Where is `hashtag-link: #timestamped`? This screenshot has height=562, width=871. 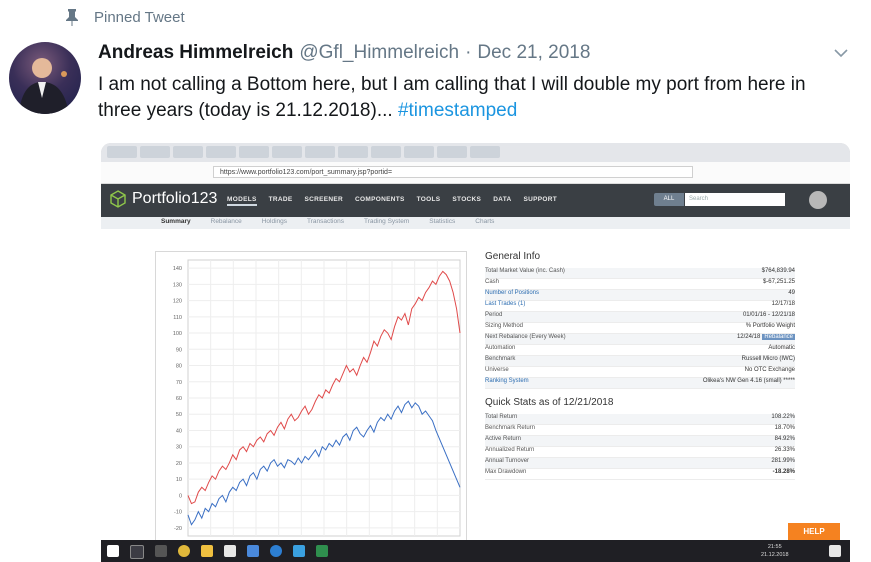
hashtag-link: #timestamped is located at coordinates (457, 110).